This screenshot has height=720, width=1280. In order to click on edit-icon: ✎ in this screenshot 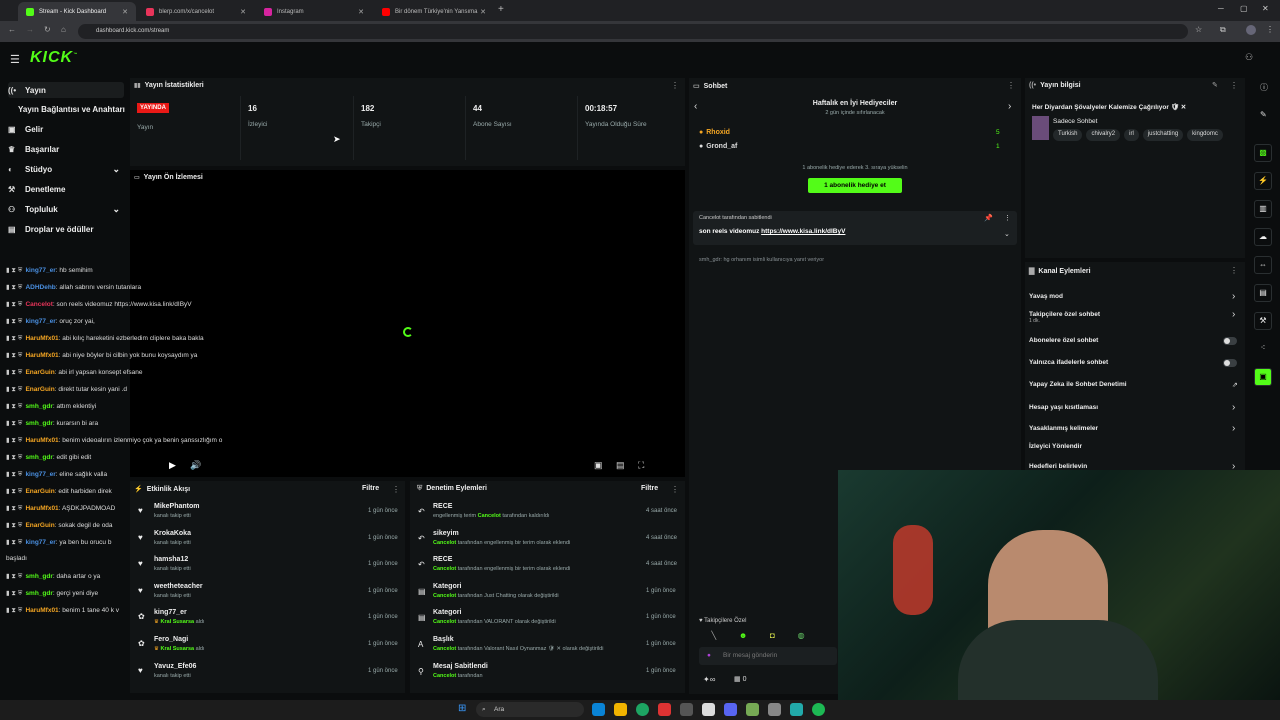, I will do `click(1215, 85)`.